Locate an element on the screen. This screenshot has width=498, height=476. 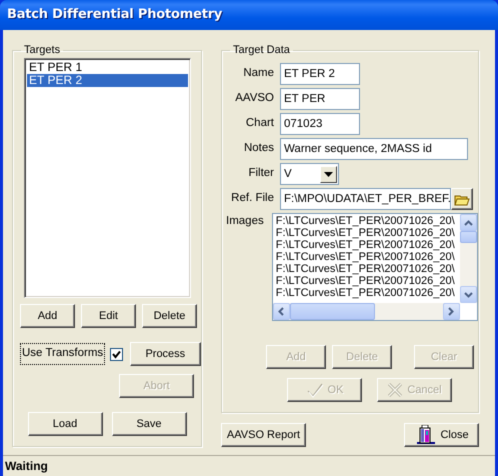
vertical-scrollbar is located at coordinates (468, 258).